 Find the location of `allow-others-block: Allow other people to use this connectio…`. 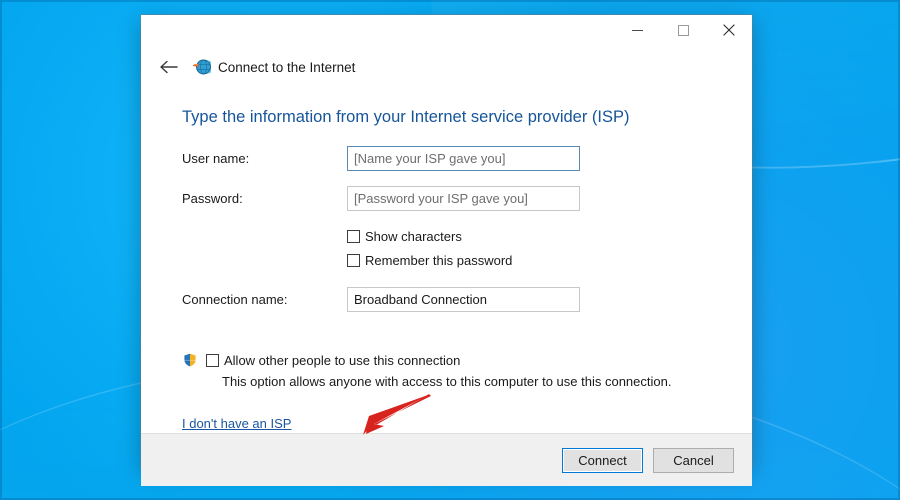

allow-others-block: Allow other people to use this connectio… is located at coordinates (453, 369).